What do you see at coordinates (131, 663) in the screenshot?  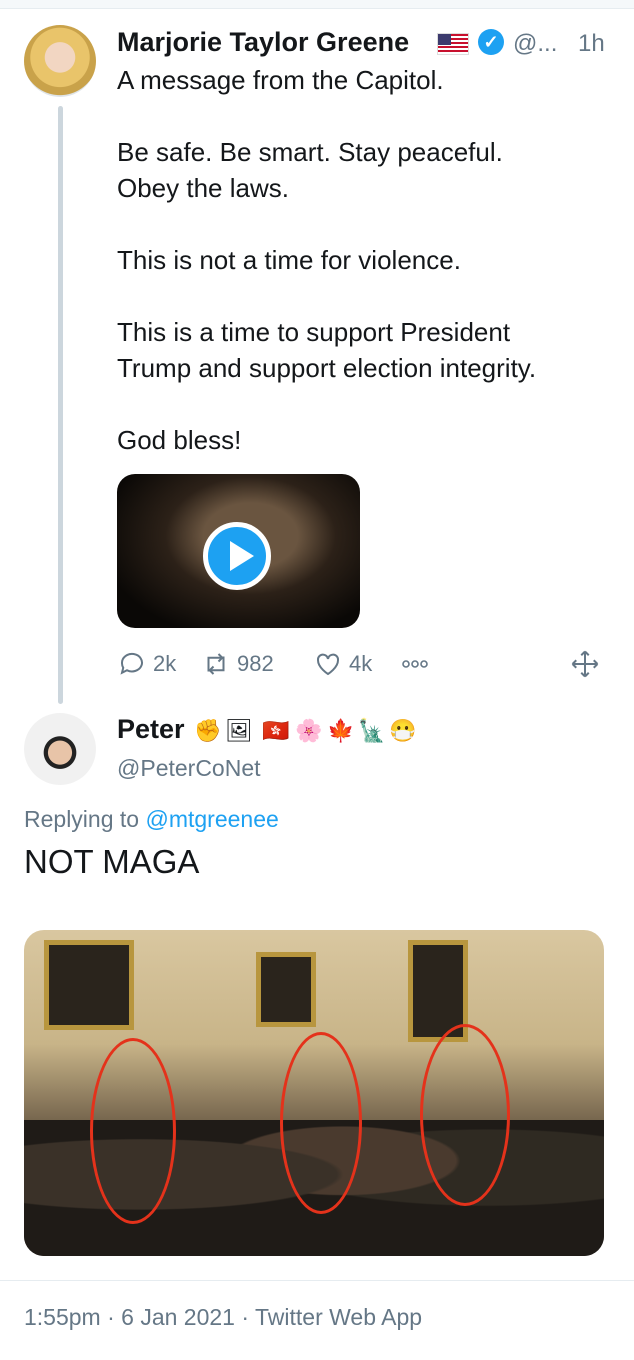 I see `reply-icon` at bounding box center [131, 663].